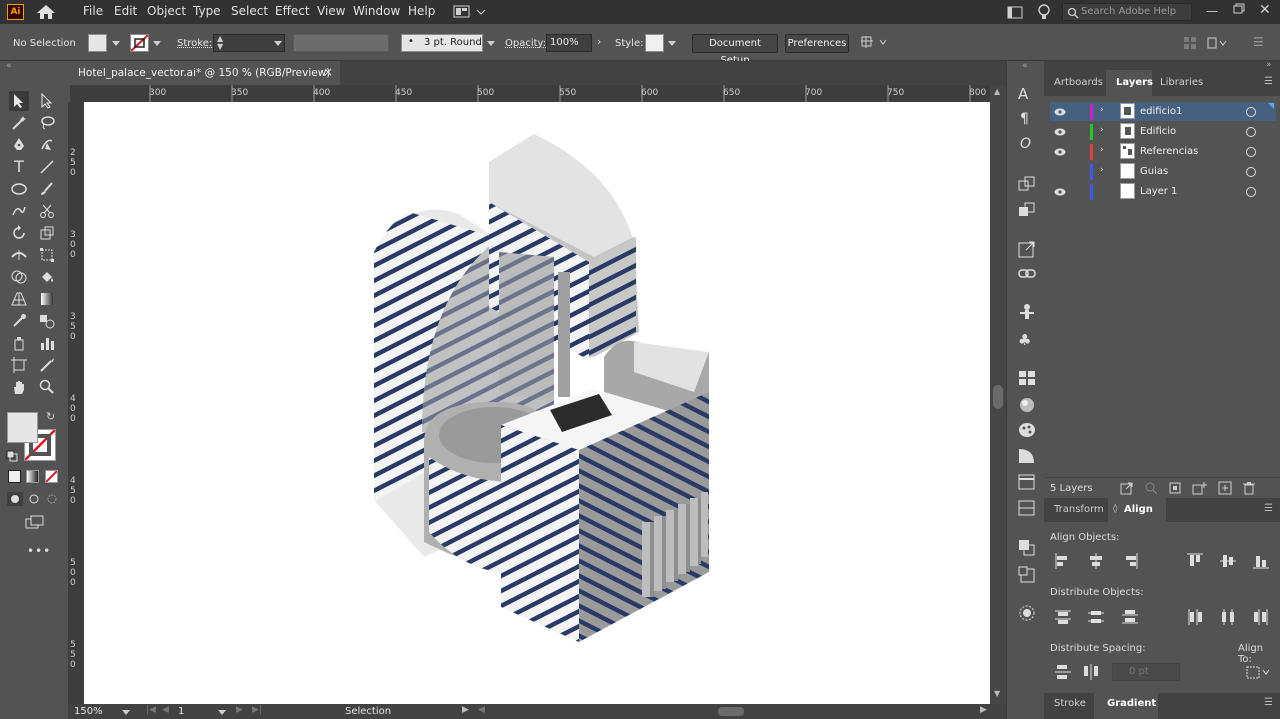  I want to click on layers-panel-menu-icon: ☰, so click(1268, 81).